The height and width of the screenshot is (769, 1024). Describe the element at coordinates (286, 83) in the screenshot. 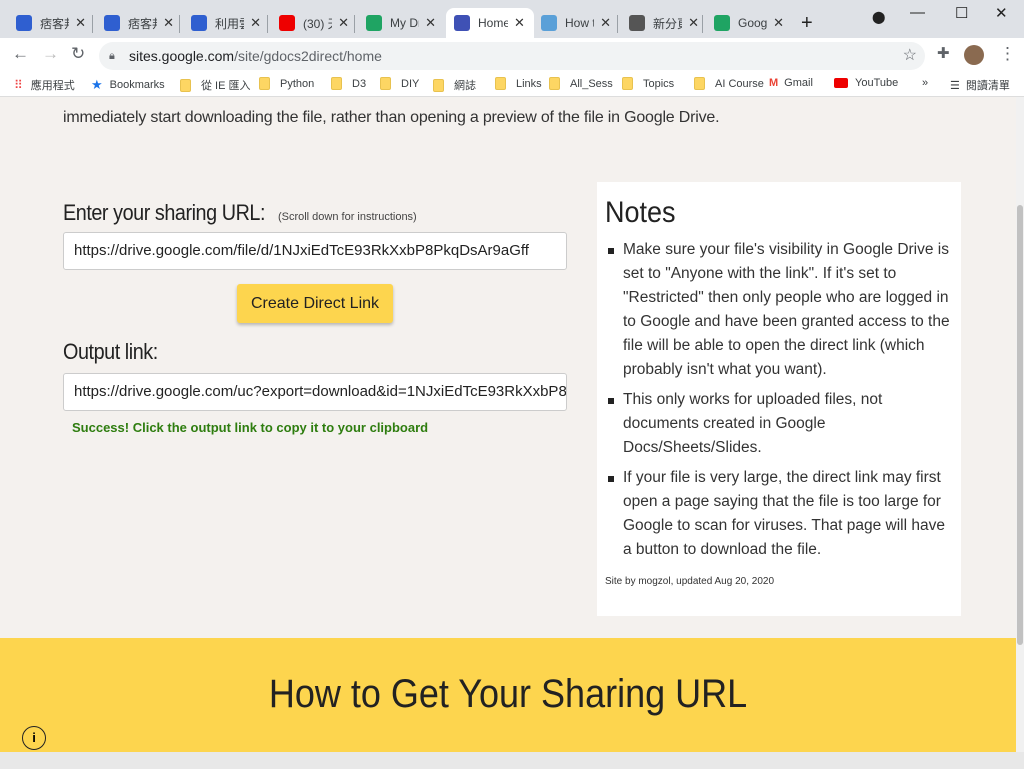

I see `bookmark-item: Python` at that location.